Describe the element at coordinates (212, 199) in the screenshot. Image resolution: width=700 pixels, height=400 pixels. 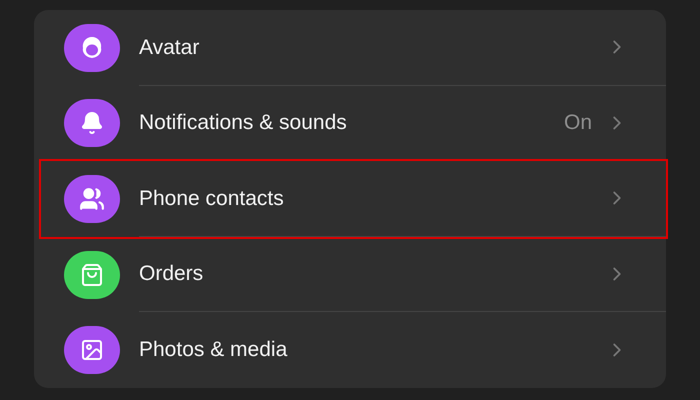
I see `row-label: Phone contacts` at that location.